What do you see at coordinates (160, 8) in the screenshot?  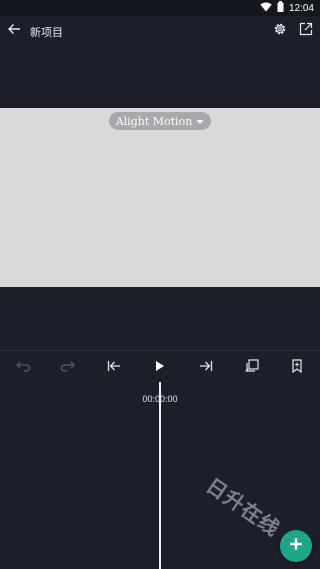 I see `status-bar: 12:04` at bounding box center [160, 8].